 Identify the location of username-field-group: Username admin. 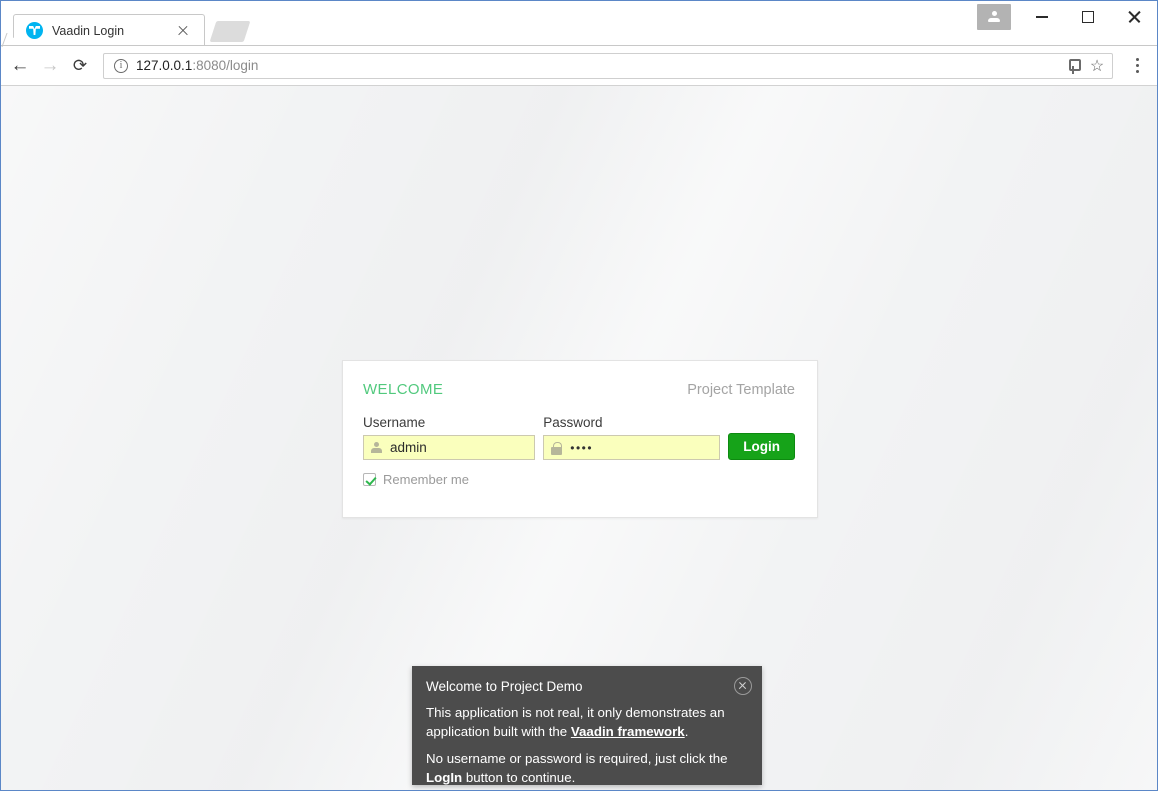
(449, 437).